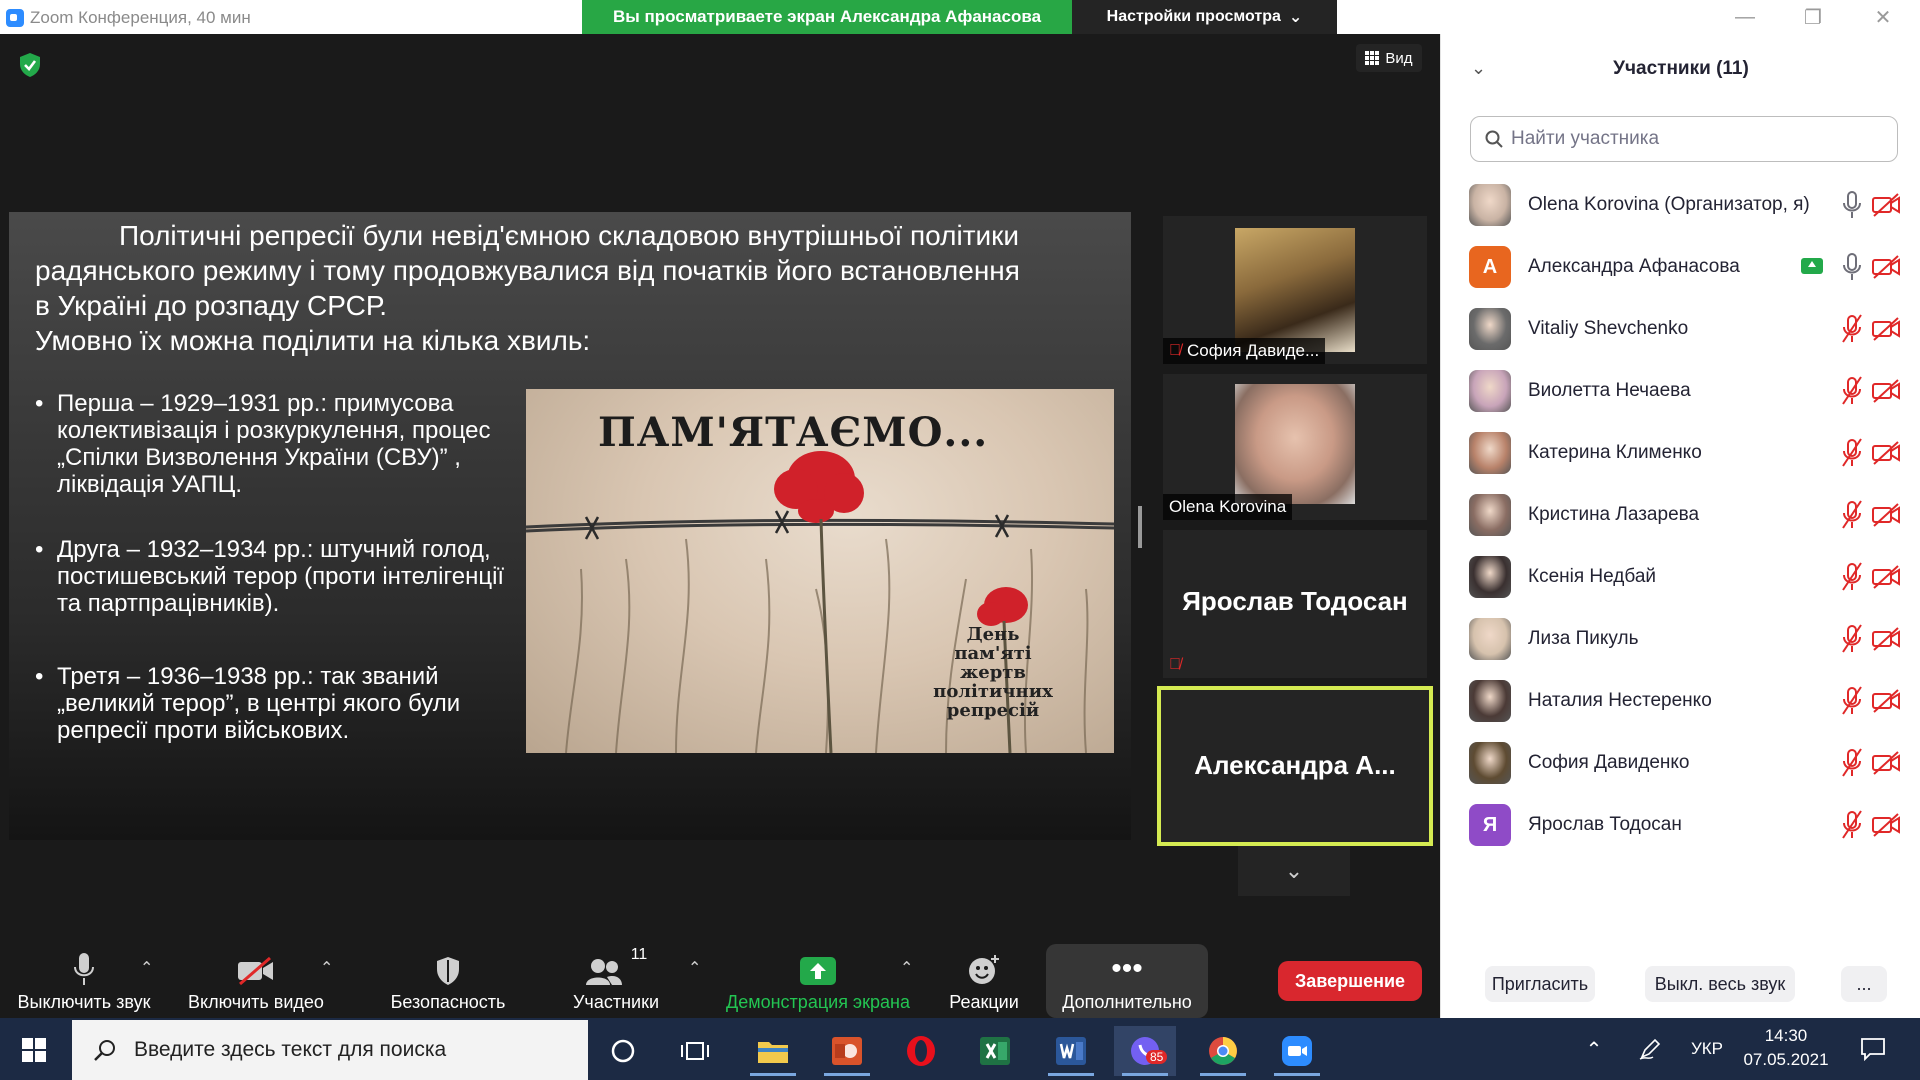 The width and height of the screenshot is (1920, 1080). What do you see at coordinates (906, 968) in the screenshot?
I see `share-options-caret: ⌃` at bounding box center [906, 968].